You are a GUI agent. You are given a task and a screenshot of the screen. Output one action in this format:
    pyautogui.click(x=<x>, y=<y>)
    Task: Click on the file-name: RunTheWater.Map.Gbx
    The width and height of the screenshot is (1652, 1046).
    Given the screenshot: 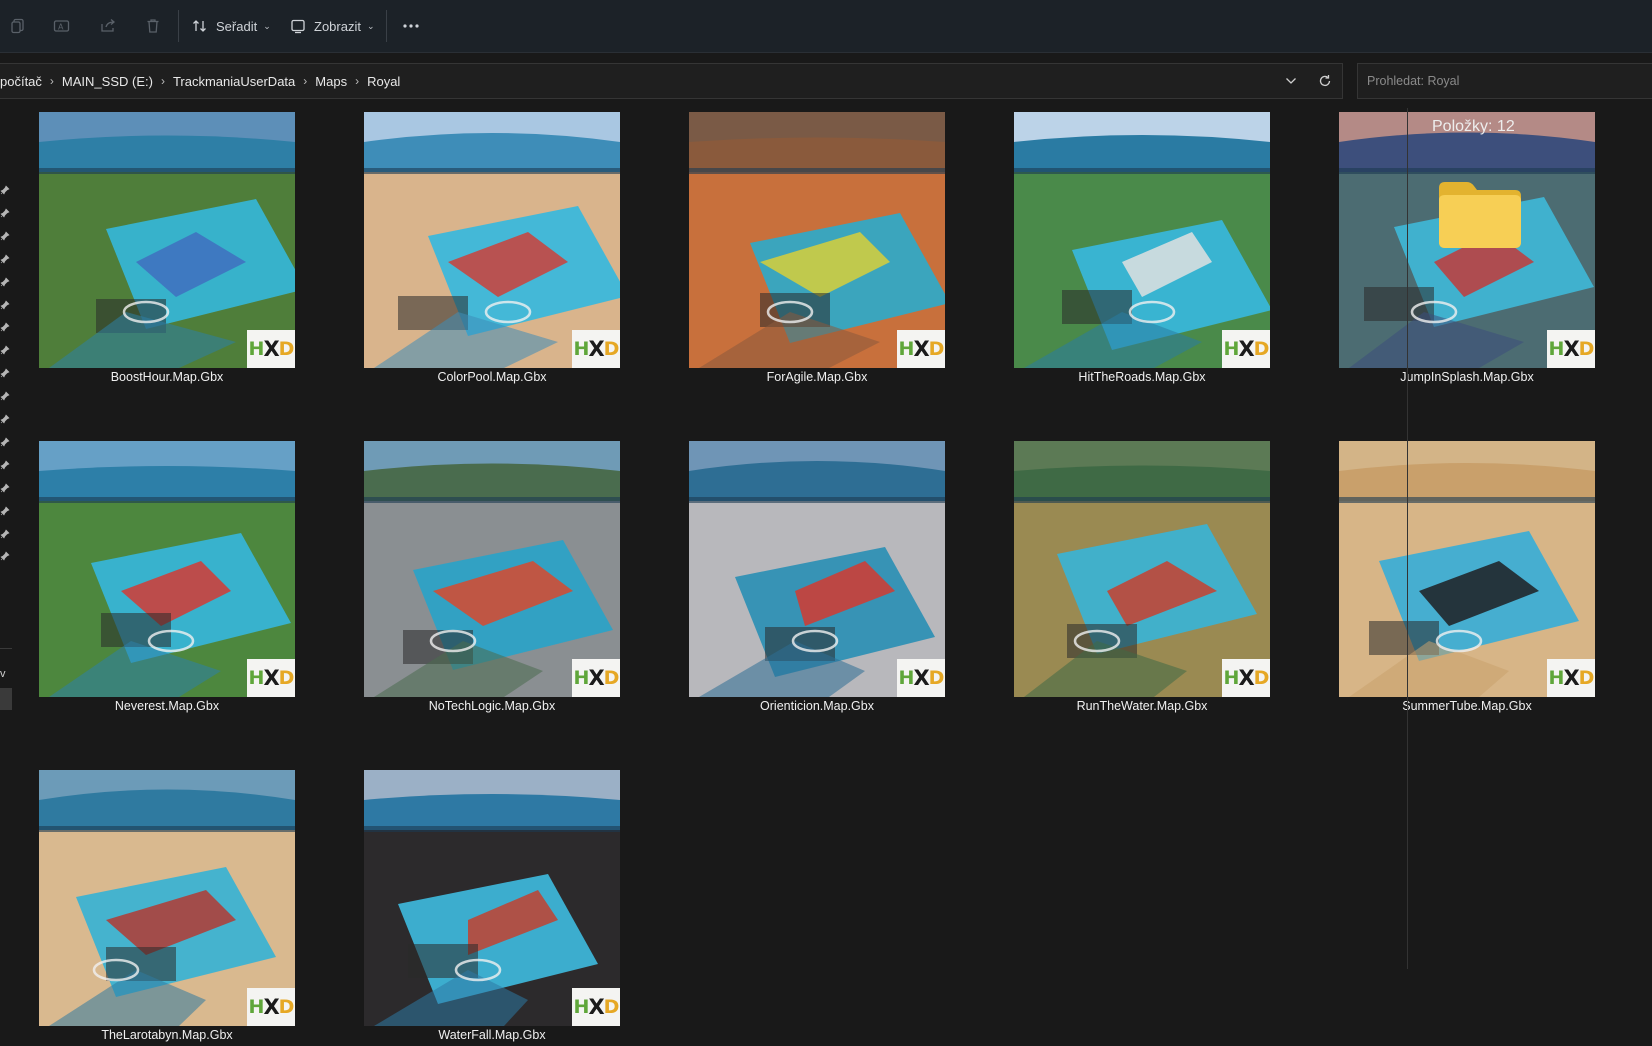 What is the action you would take?
    pyautogui.click(x=1142, y=706)
    